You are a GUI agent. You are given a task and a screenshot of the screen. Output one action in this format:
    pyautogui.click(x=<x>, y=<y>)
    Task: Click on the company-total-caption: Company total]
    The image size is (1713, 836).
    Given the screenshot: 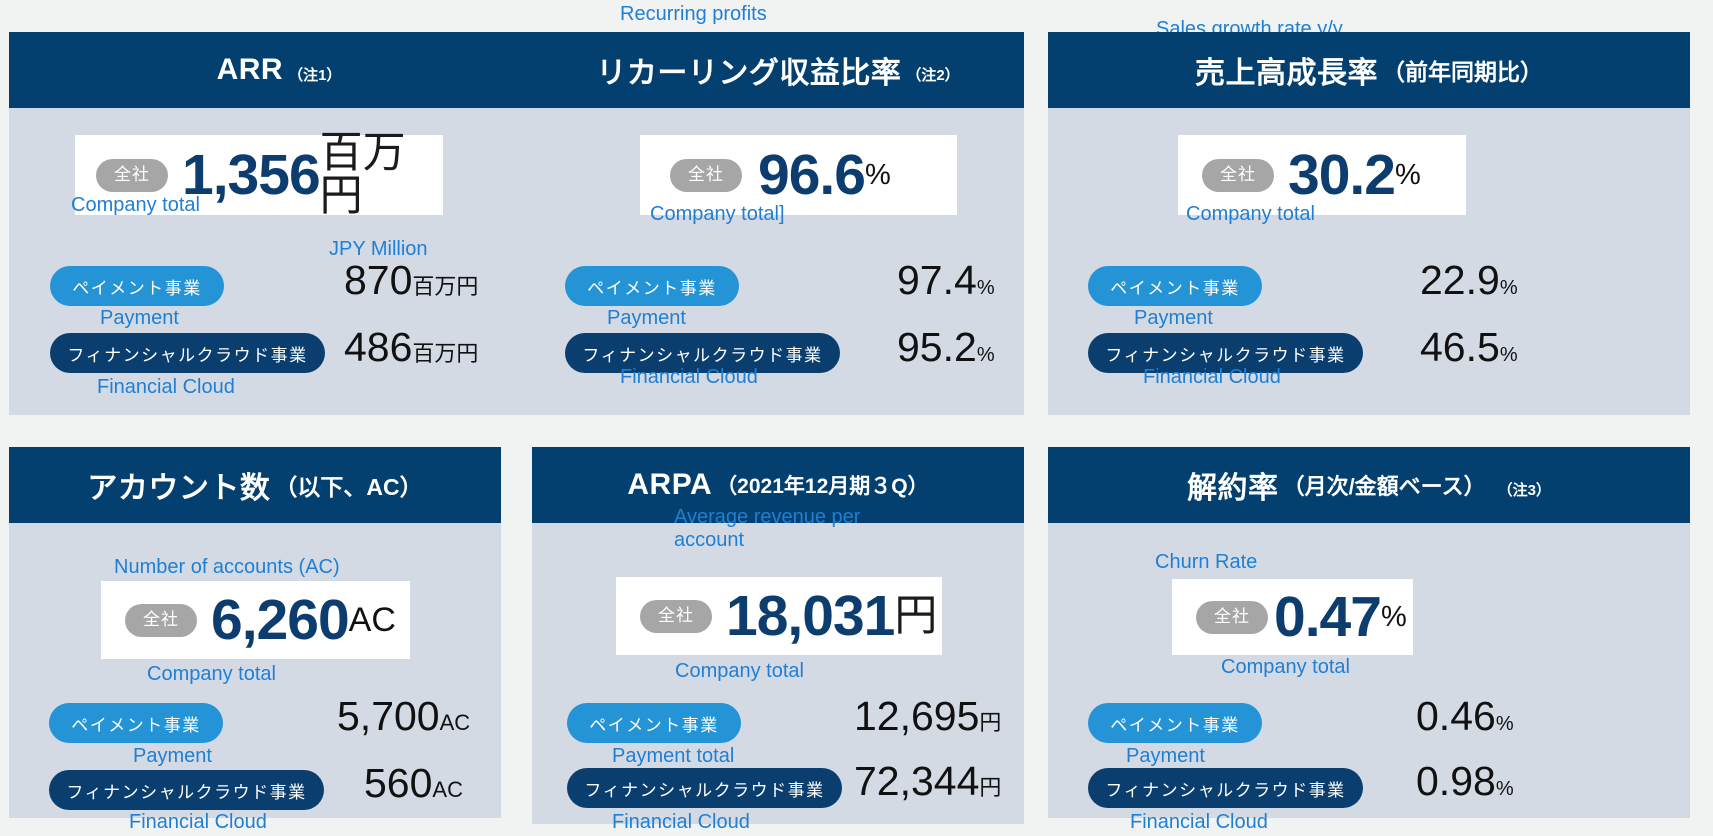 What is the action you would take?
    pyautogui.click(x=717, y=214)
    